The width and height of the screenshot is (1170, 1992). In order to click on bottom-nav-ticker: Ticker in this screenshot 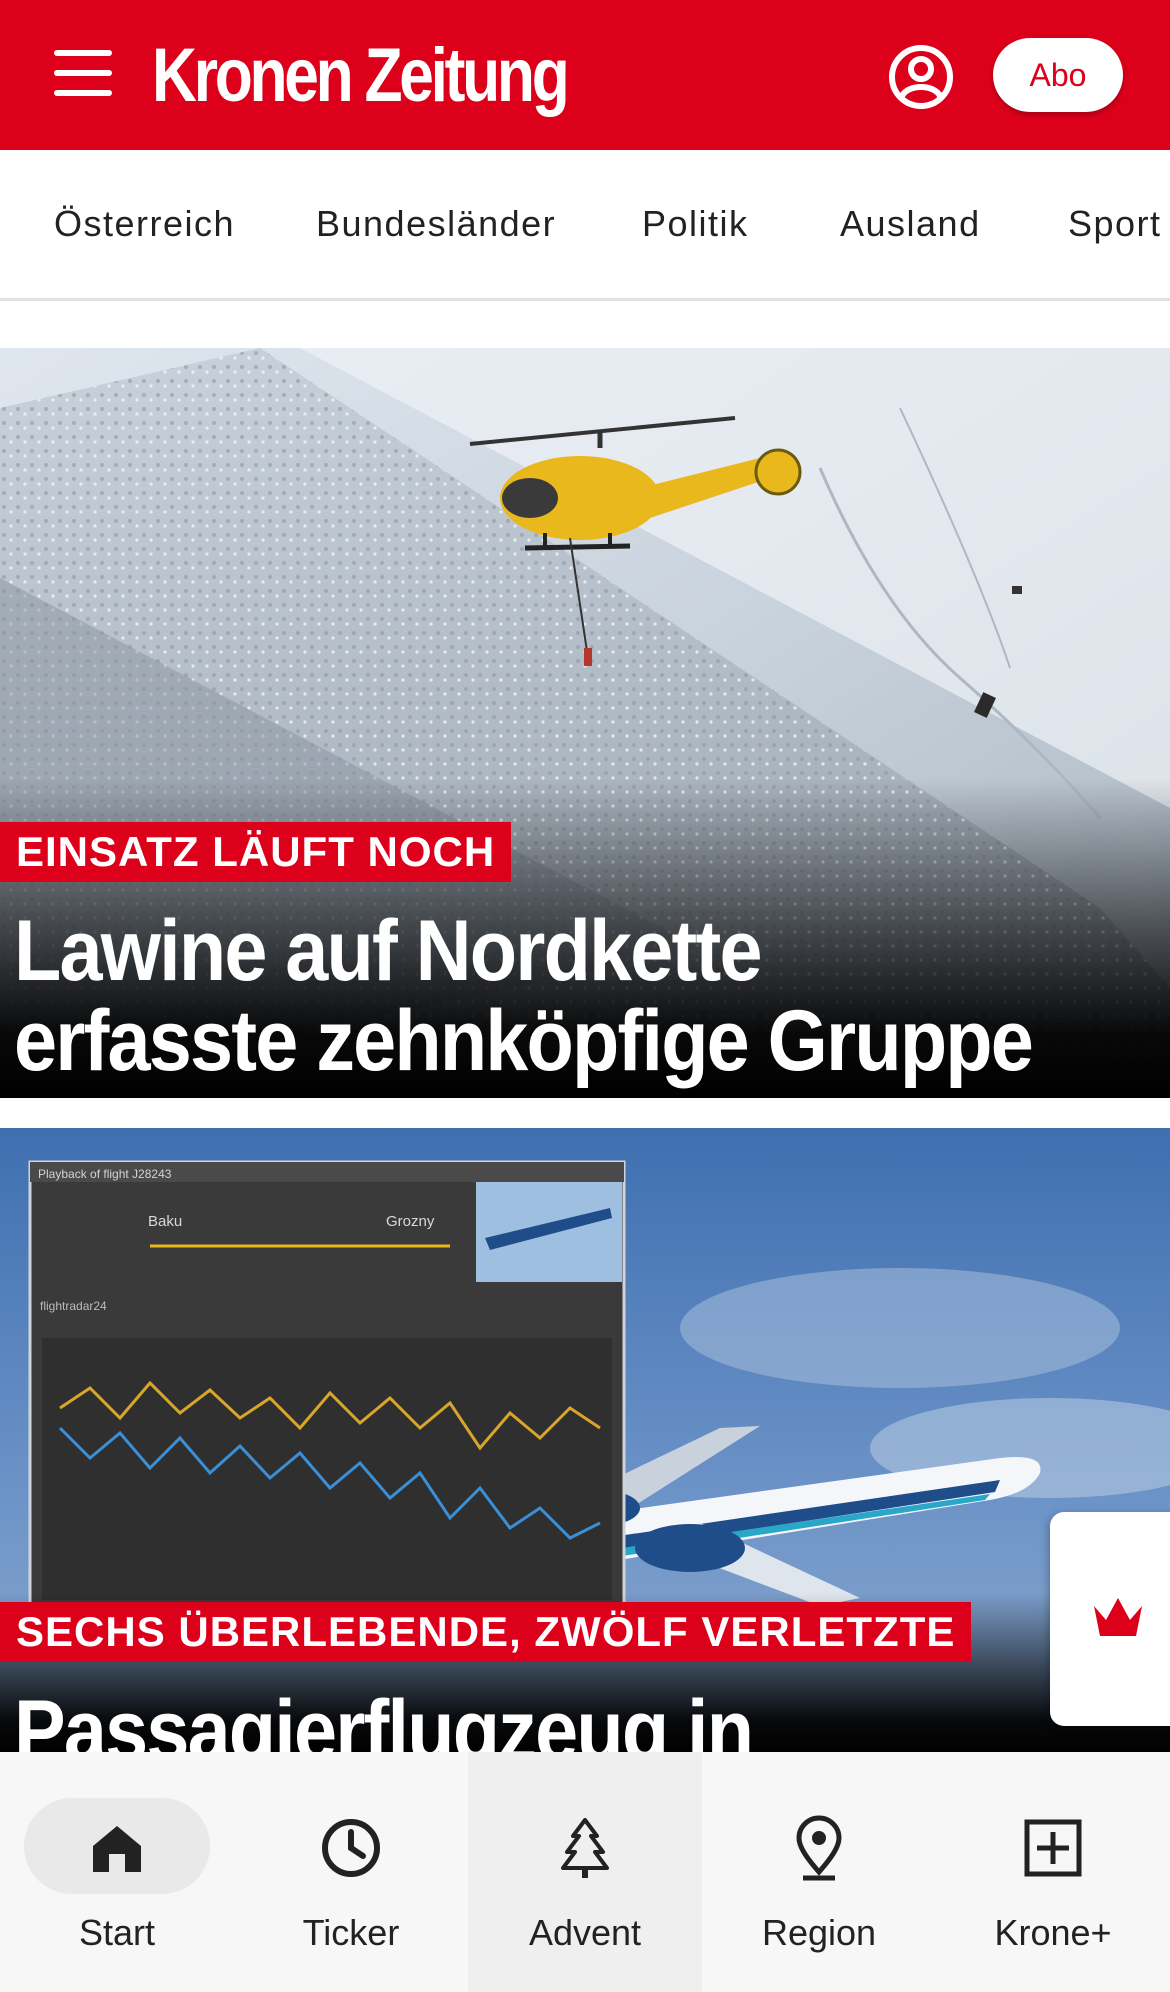, I will do `click(351, 1872)`.